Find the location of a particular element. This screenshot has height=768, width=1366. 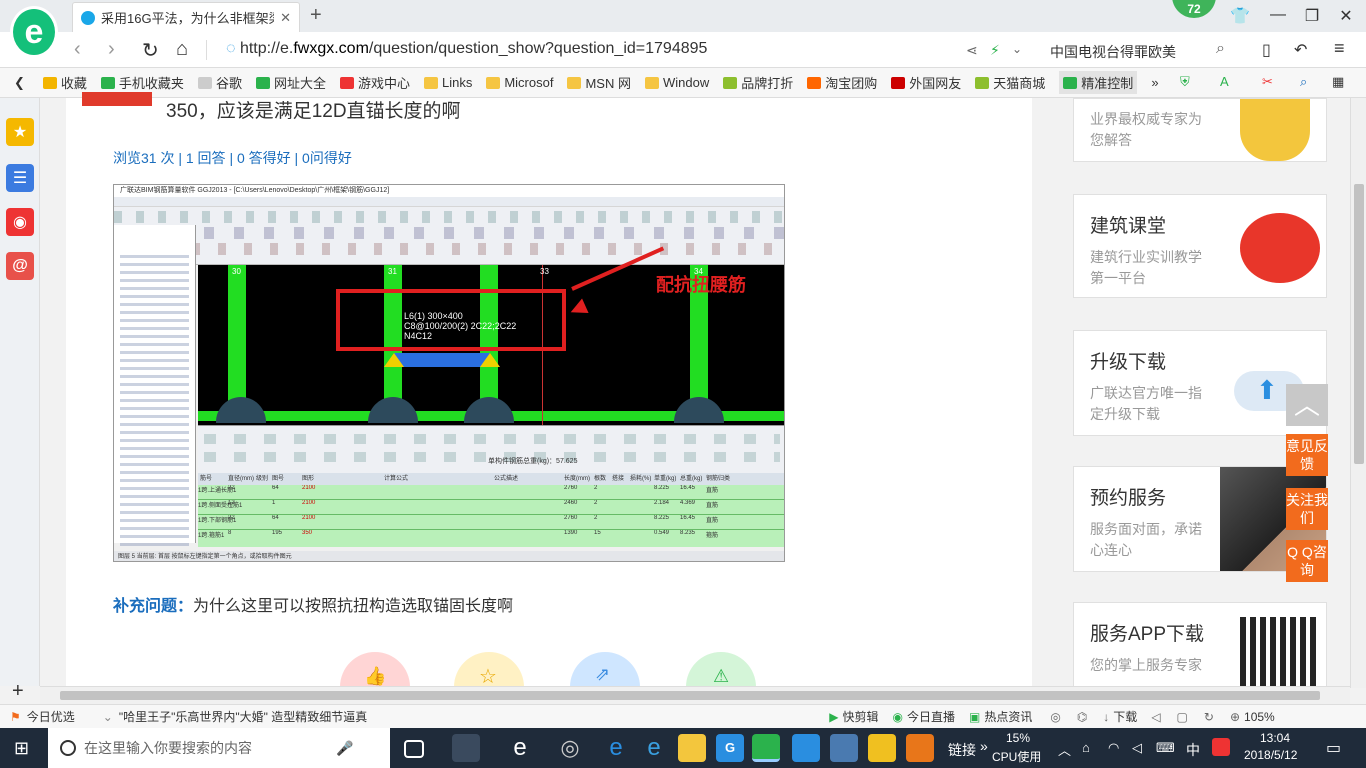

zoom-level: 105% is located at coordinates (1259, 717).